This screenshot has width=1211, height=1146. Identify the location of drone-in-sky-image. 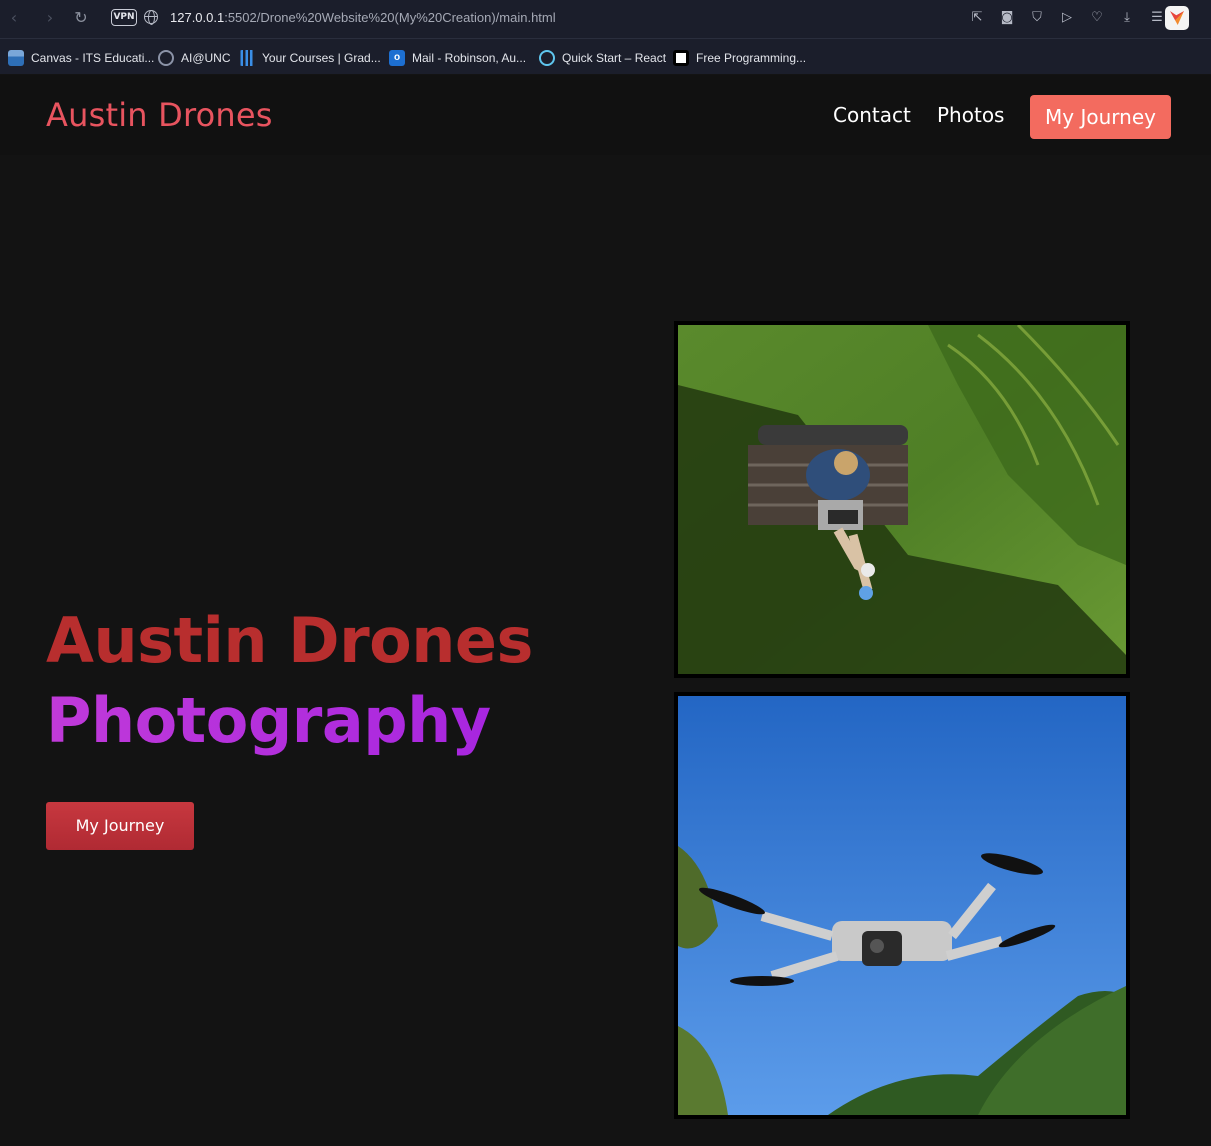
(902, 905).